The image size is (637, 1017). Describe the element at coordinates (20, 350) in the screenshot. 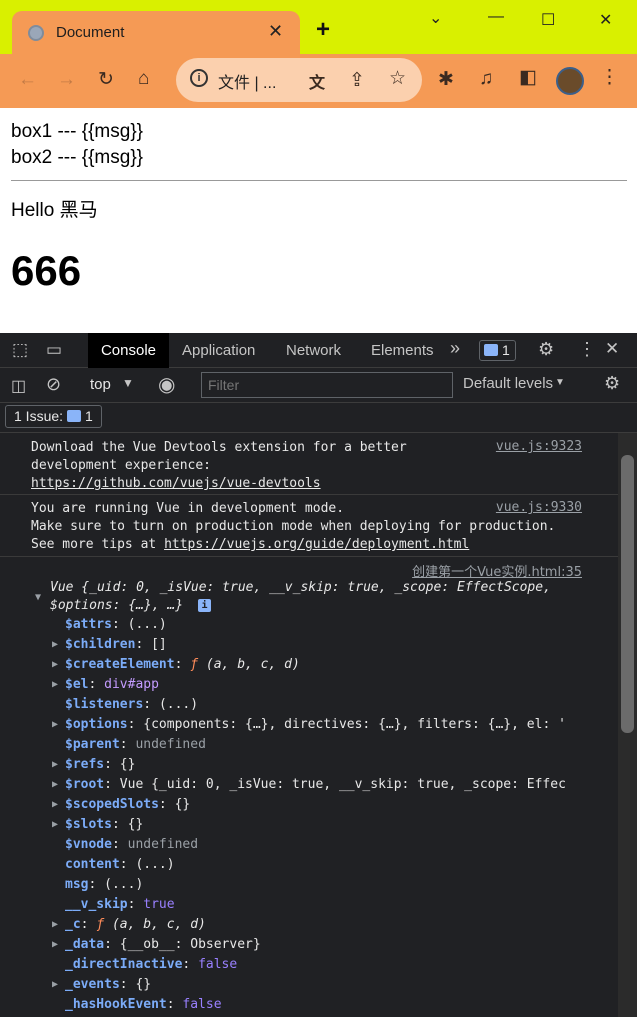

I see `inspect-icon: ⬚` at that location.